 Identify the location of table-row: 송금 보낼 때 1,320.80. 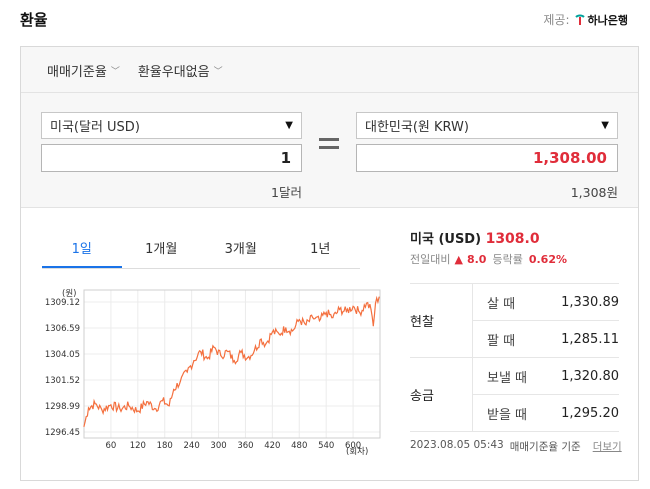
(514, 394).